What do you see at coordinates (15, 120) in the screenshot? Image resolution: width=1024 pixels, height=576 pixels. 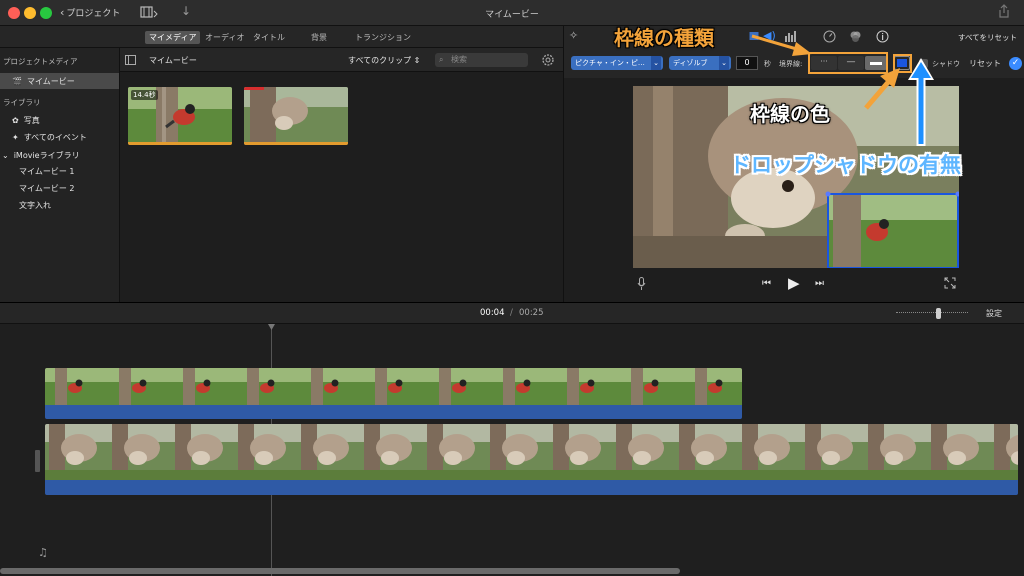 I see `photos-icon: ✿` at bounding box center [15, 120].